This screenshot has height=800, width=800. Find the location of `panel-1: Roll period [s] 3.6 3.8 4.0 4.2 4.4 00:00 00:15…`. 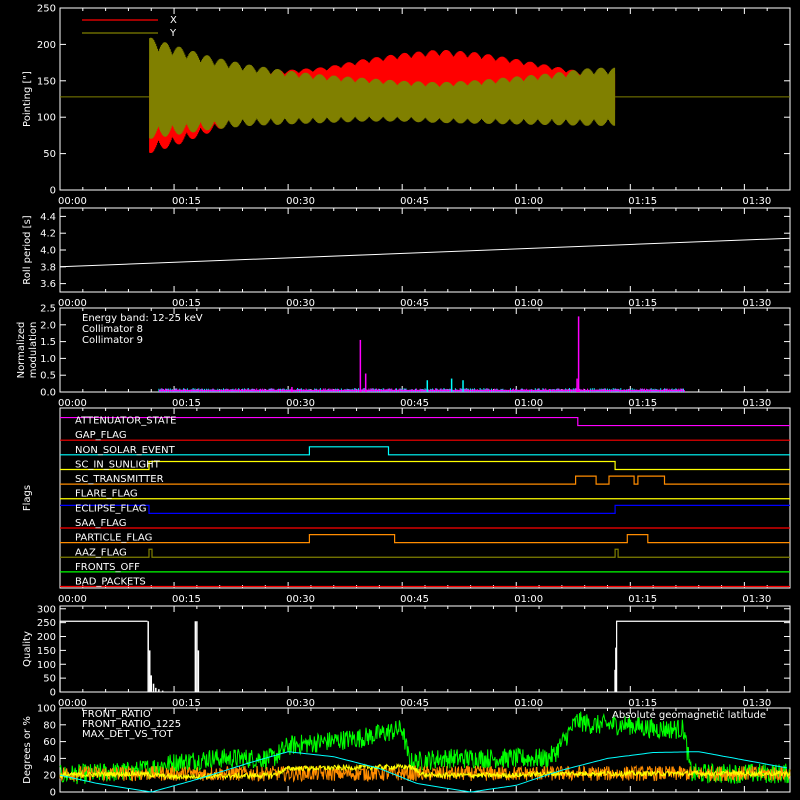

panel-1: Roll period [s] 3.6 3.8 4.0 4.2 4.4 00:00 00:15… is located at coordinates (406, 258).